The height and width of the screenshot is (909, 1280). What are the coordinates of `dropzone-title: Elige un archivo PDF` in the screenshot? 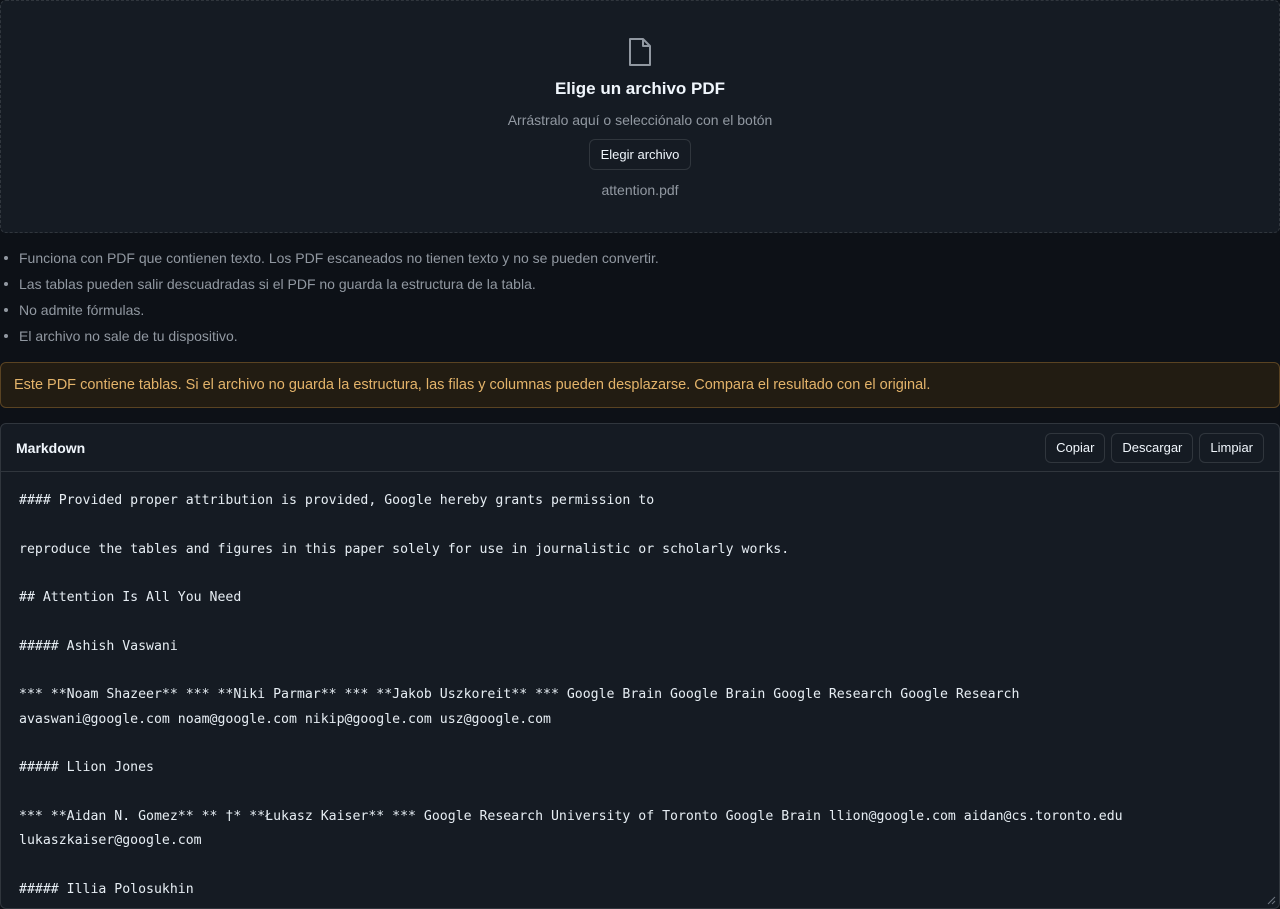 It's located at (640, 88).